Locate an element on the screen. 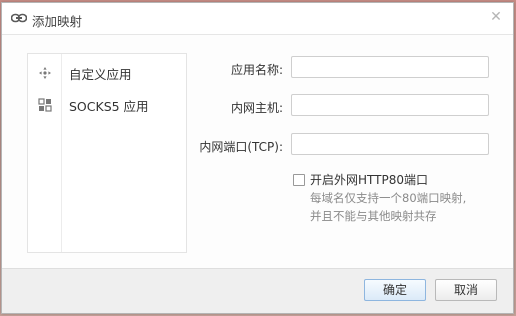  app-name-input is located at coordinates (390, 67).